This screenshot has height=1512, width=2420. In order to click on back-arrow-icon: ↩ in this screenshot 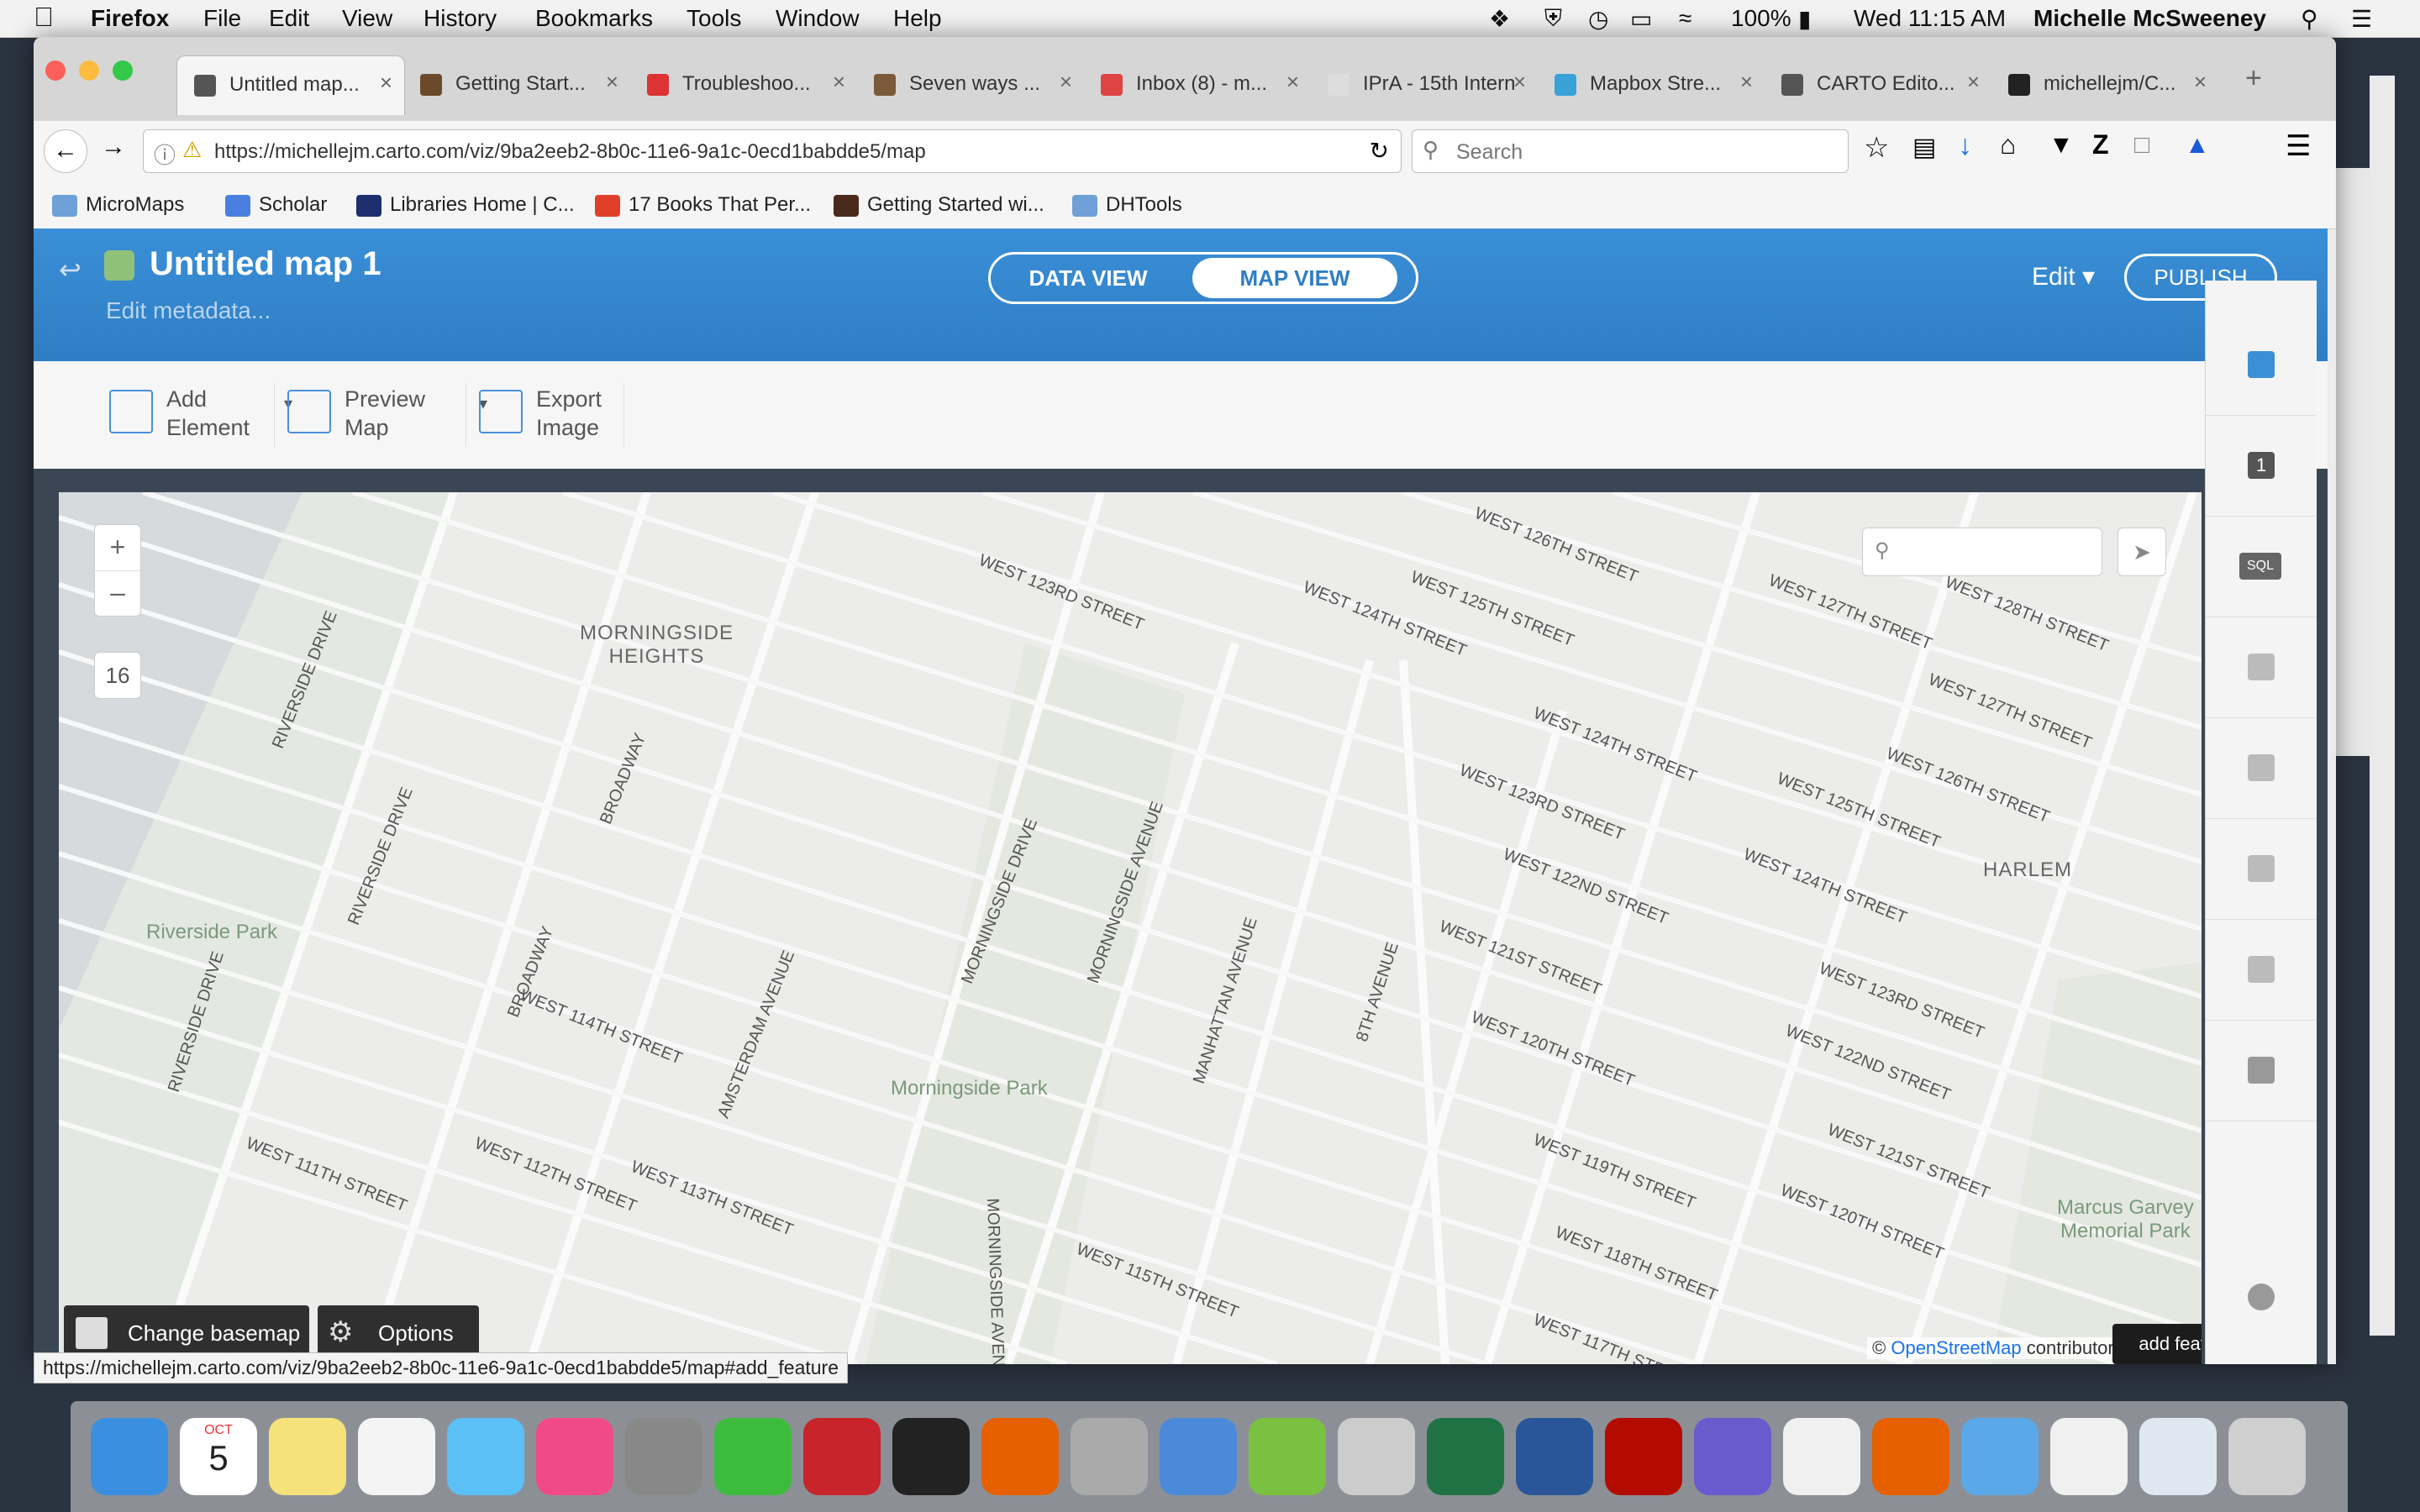, I will do `click(70, 270)`.